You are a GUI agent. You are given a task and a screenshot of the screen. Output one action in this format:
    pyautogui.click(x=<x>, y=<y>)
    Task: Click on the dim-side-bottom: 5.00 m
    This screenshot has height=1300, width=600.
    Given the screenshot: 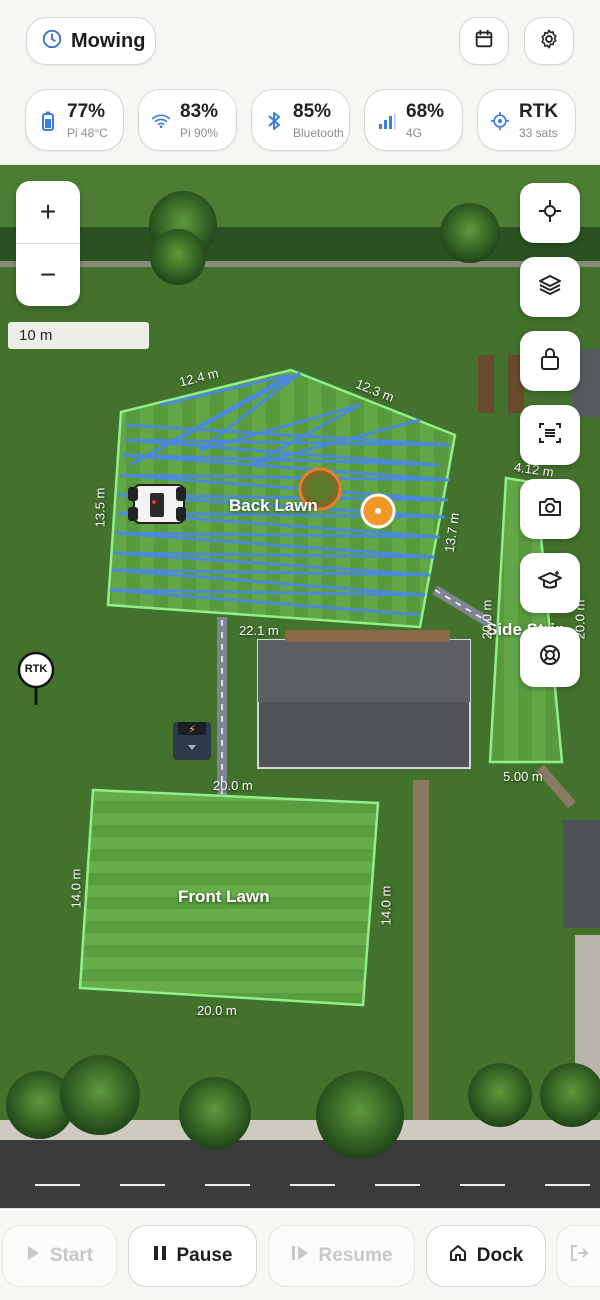 What is the action you would take?
    pyautogui.click(x=523, y=776)
    